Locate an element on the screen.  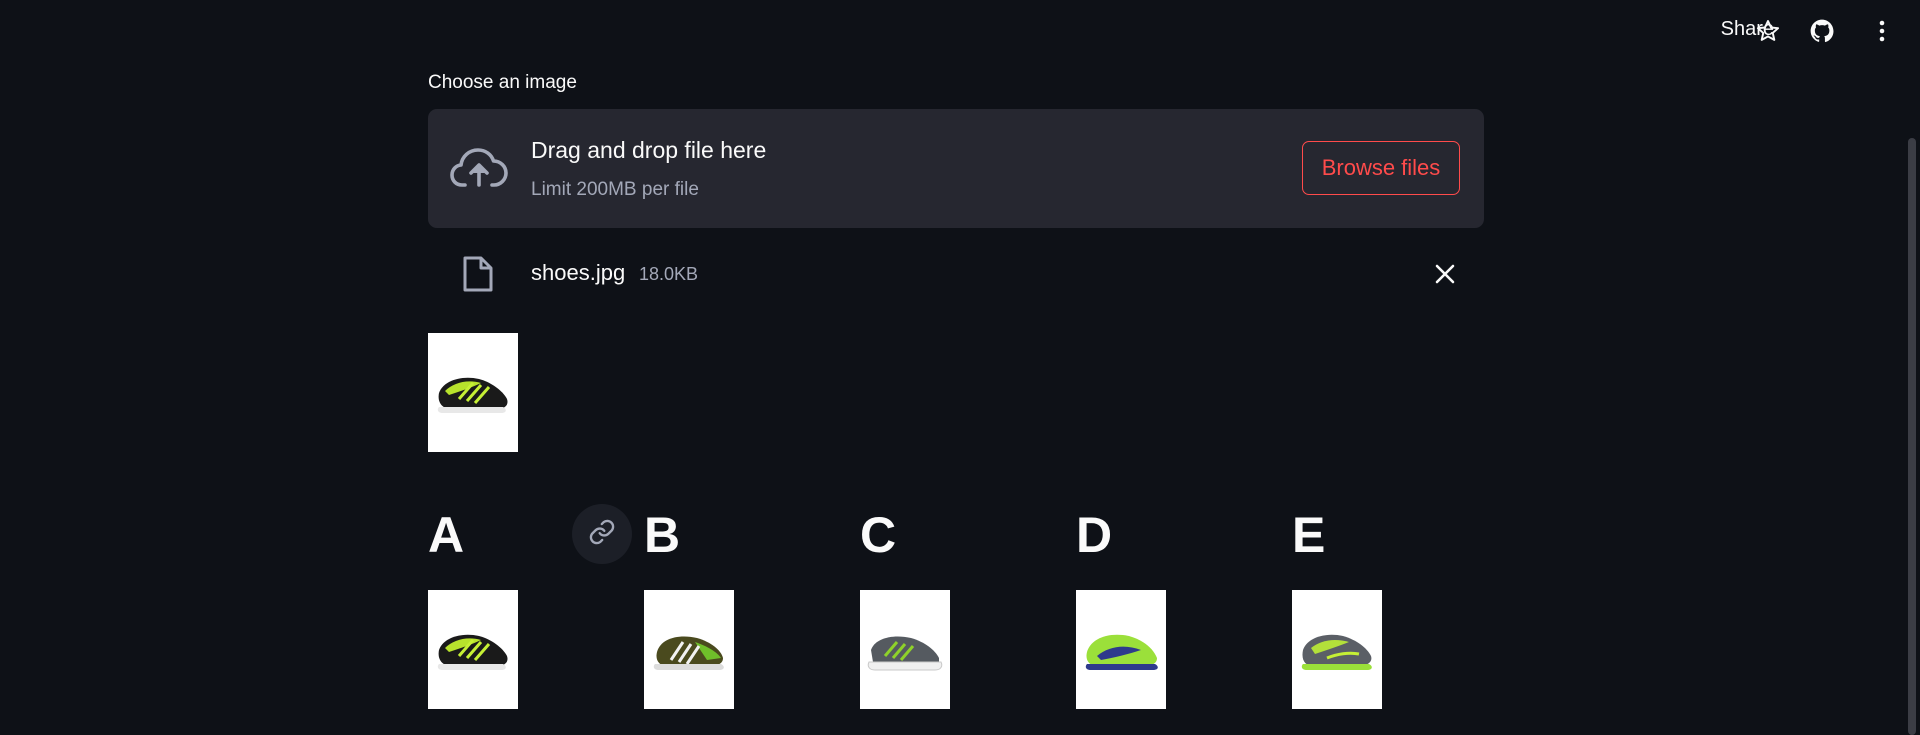
column-c-label: C is located at coordinates (878, 535).